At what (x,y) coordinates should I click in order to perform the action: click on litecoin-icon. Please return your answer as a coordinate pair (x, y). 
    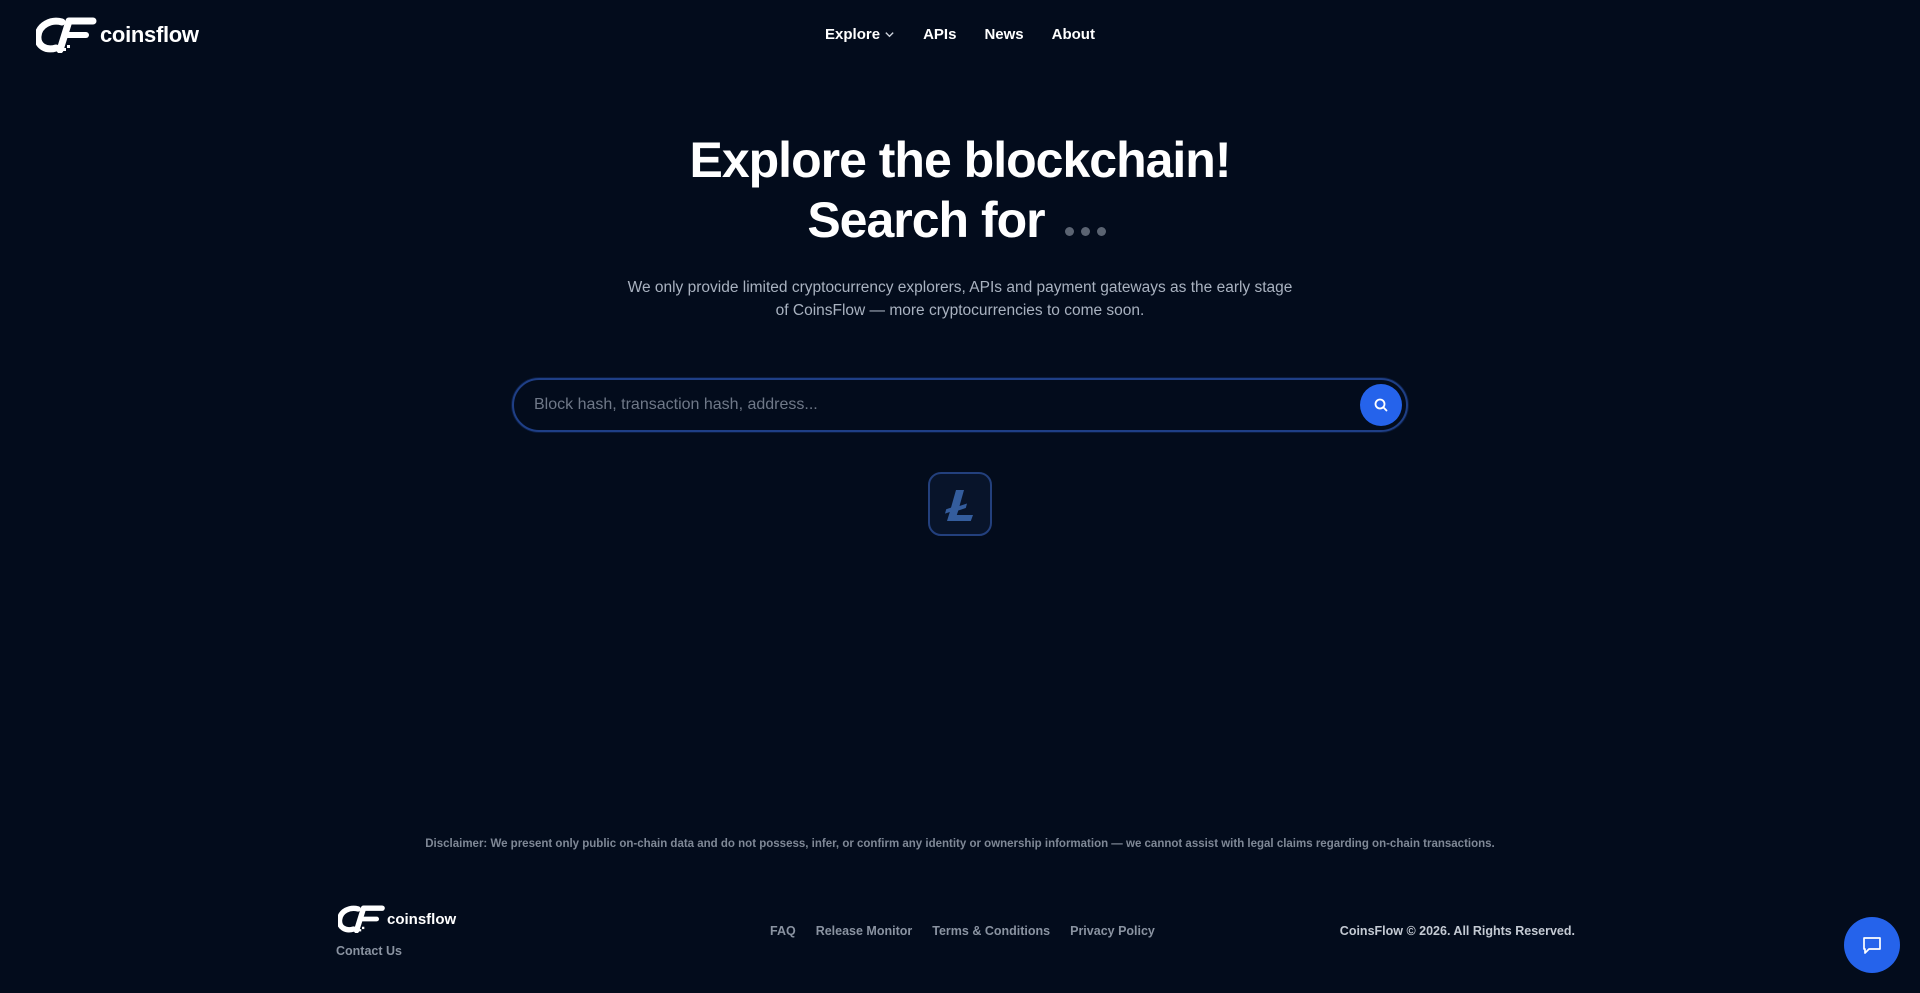
    Looking at the image, I should click on (959, 505).